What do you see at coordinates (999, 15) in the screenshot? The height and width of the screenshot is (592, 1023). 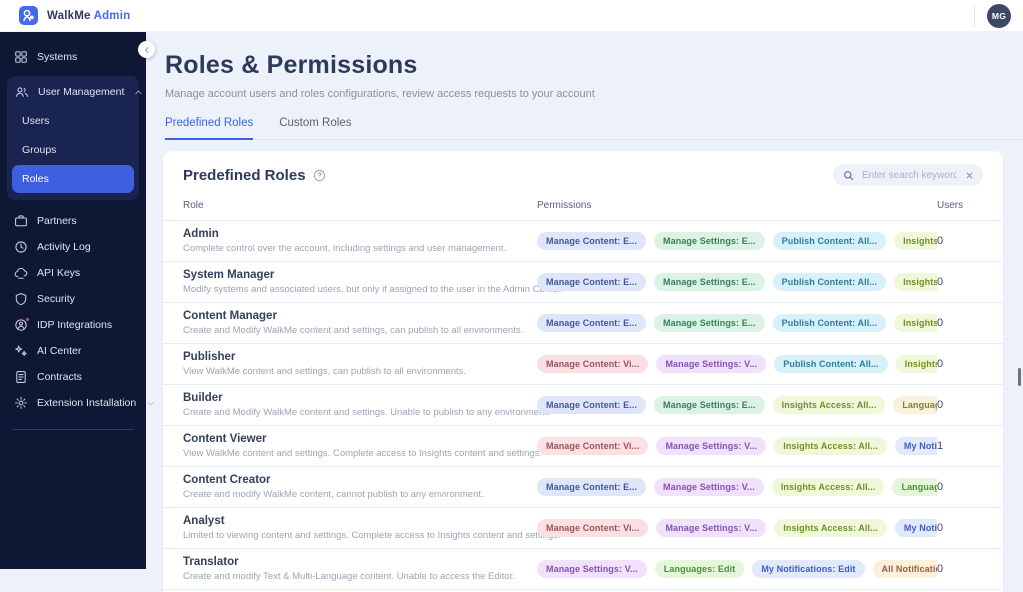 I see `user-avatar: MG` at bounding box center [999, 15].